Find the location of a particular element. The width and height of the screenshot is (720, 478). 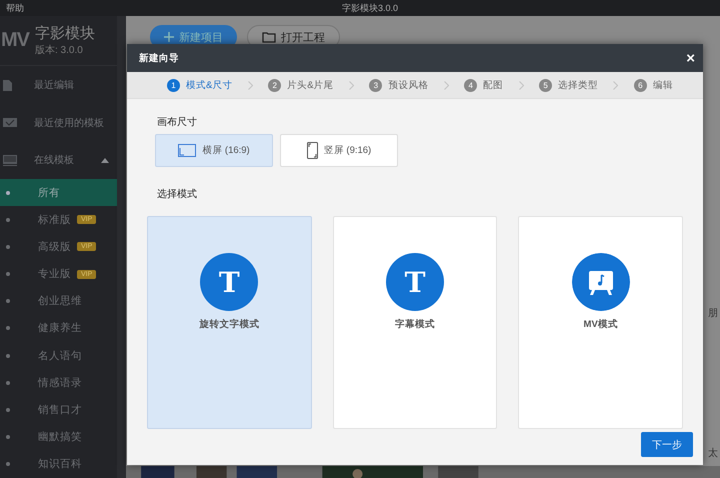

wizard-step: 3 预设风格 is located at coordinates (398, 85).